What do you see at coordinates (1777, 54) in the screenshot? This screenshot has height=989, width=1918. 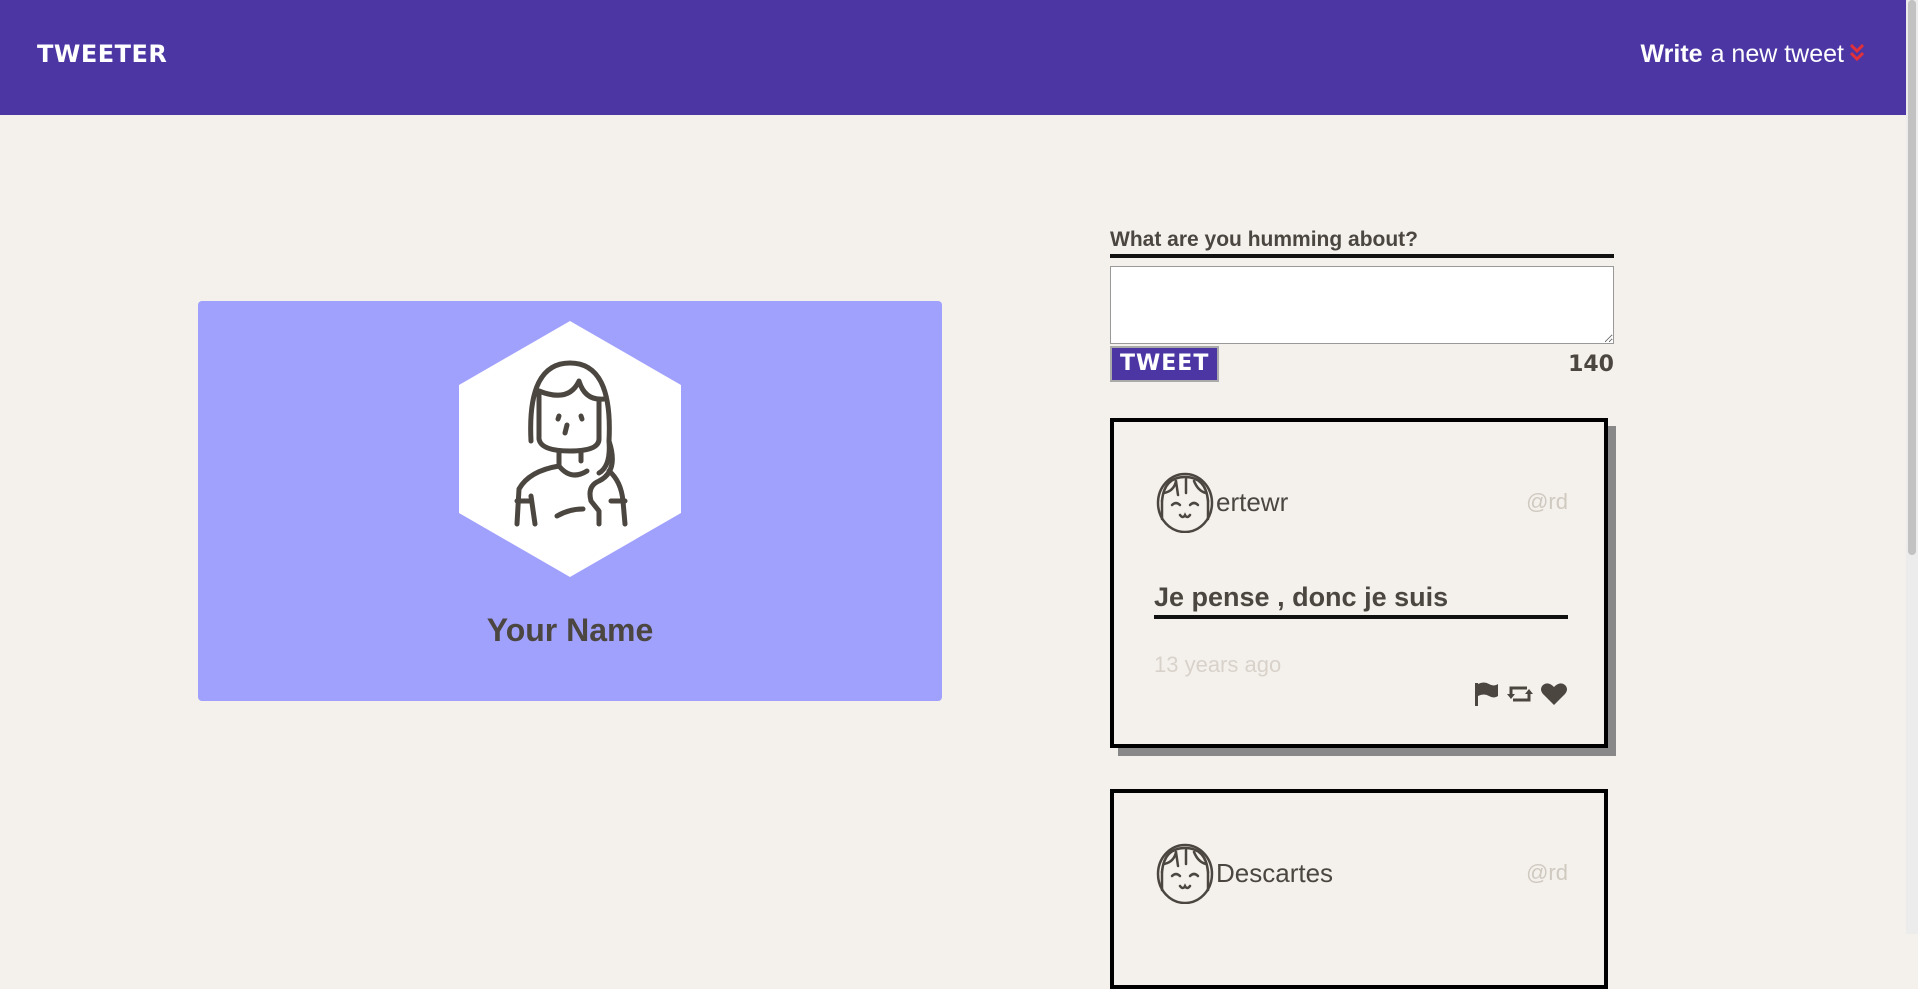 I see `write-label-rest: a new tweet` at bounding box center [1777, 54].